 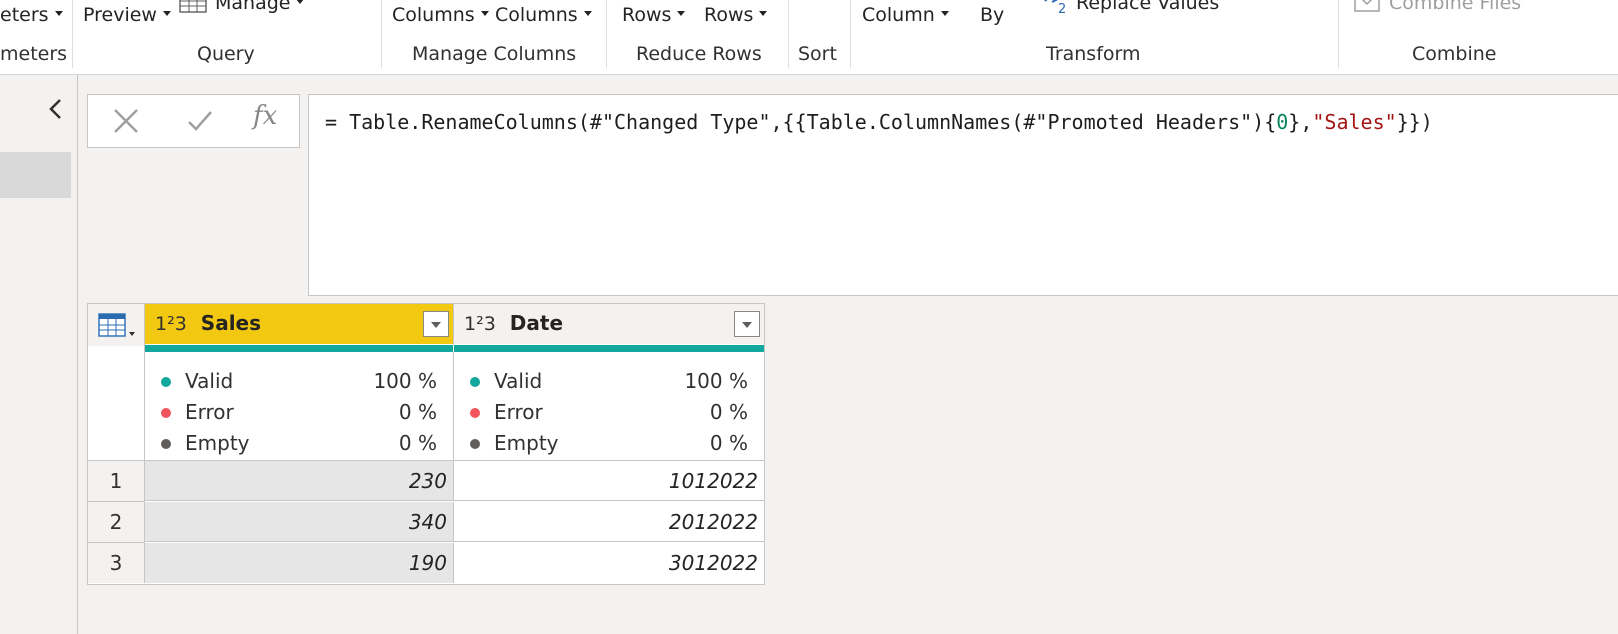 I want to click on group-label-sort: Sort, so click(x=817, y=54).